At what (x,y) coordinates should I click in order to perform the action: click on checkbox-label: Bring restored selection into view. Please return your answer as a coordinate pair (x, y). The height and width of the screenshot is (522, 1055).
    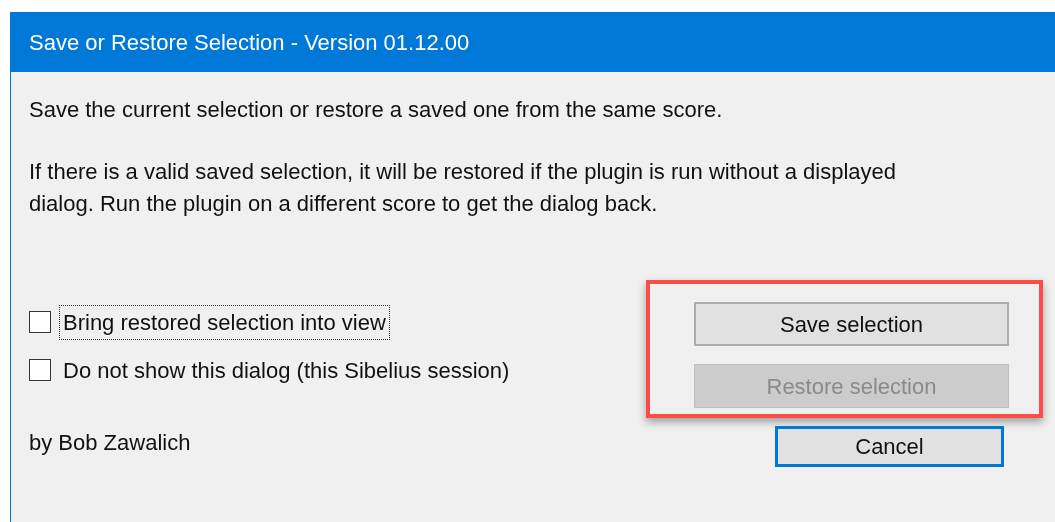
    Looking at the image, I should click on (224, 322).